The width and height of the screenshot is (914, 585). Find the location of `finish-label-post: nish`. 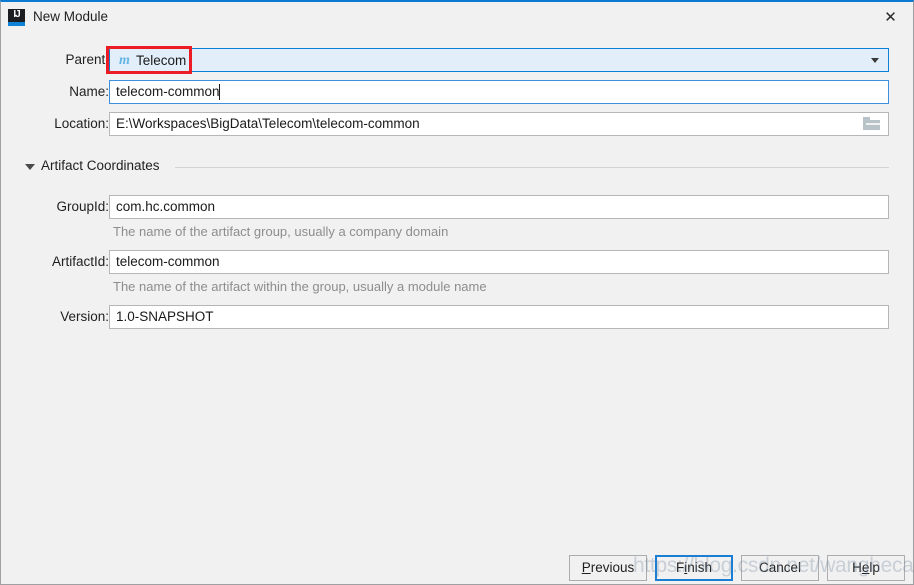

finish-label-post: nish is located at coordinates (699, 567).